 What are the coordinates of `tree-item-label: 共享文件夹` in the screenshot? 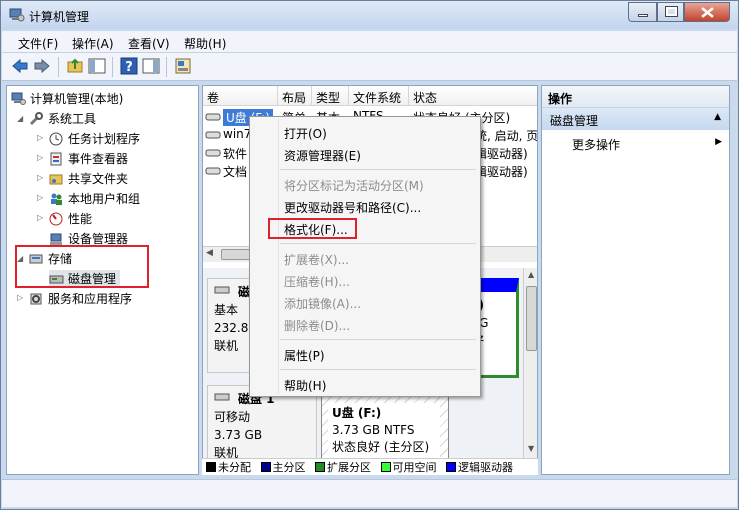 It's located at (98, 179).